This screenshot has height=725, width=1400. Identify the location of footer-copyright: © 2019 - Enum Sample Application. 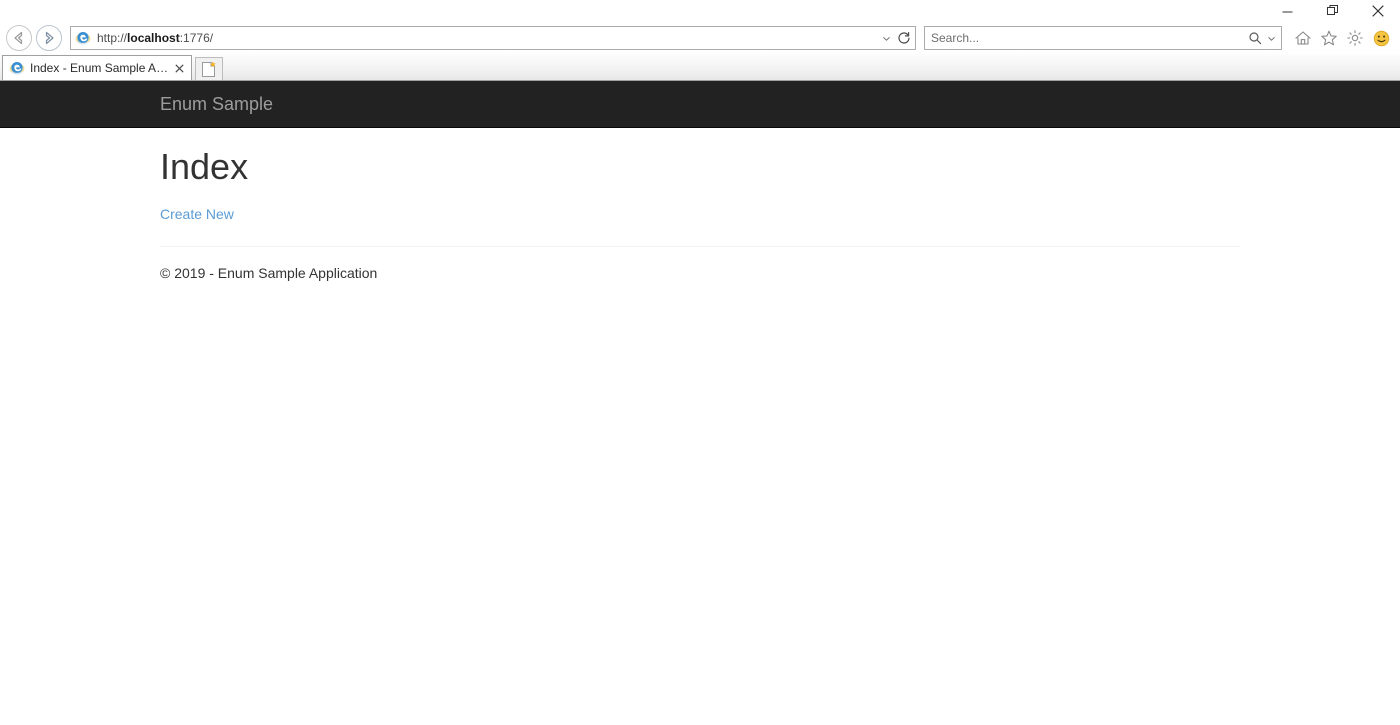
(269, 272).